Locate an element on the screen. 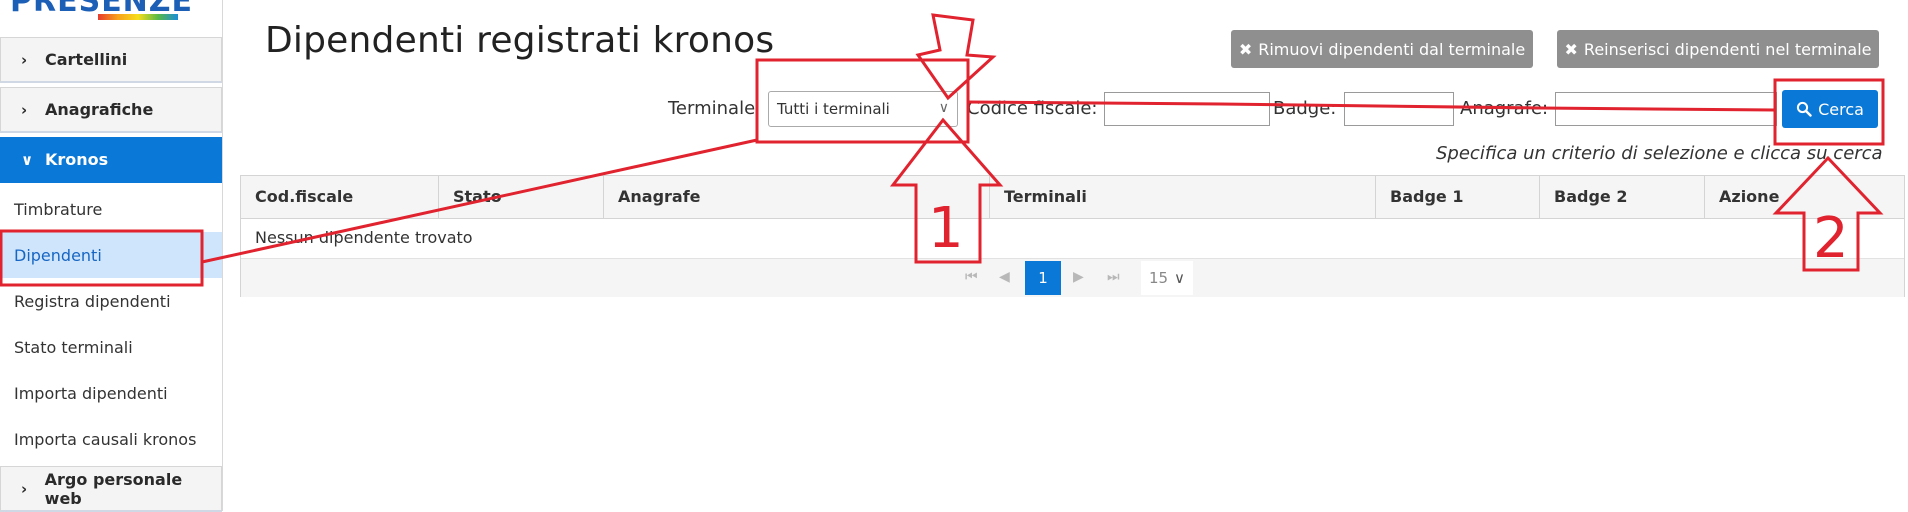 The image size is (1908, 512). page-size-value: 15 is located at coordinates (1158, 278).